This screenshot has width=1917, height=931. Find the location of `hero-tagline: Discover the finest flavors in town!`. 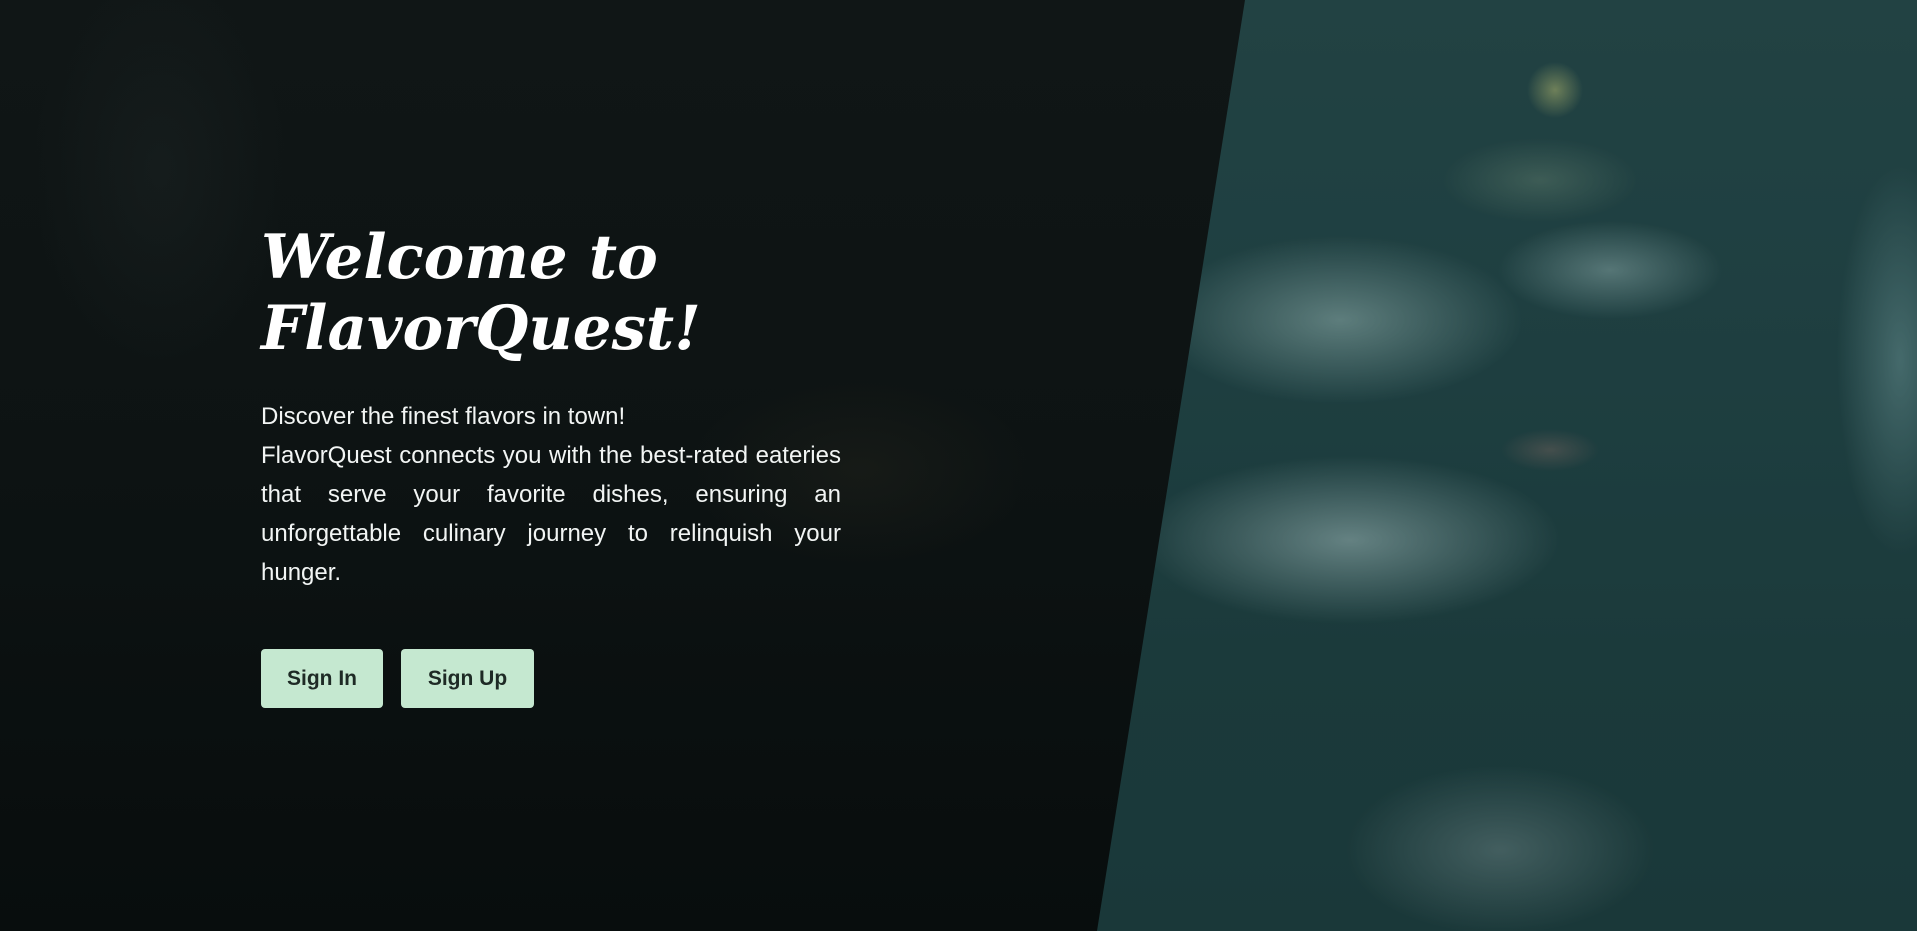

hero-tagline: Discover the finest flavors in town! is located at coordinates (443, 416).